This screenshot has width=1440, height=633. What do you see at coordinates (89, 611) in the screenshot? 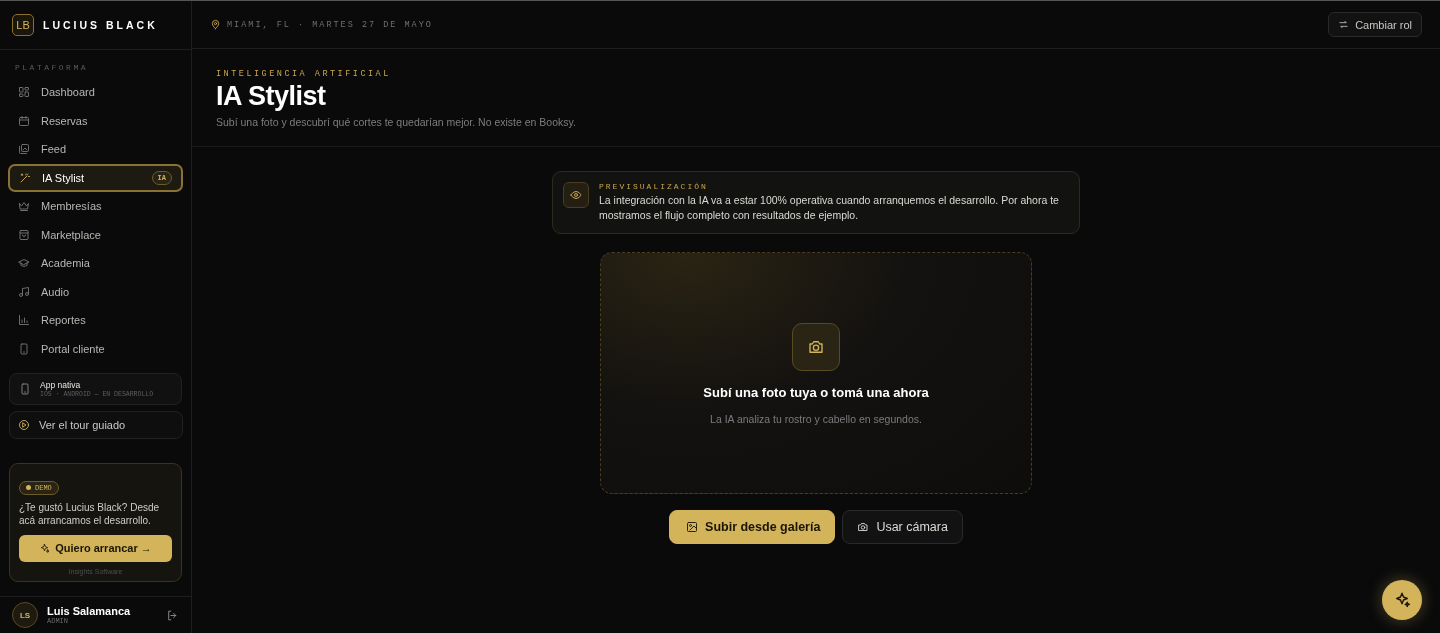
I see `user-name: Luis Salamanca` at bounding box center [89, 611].